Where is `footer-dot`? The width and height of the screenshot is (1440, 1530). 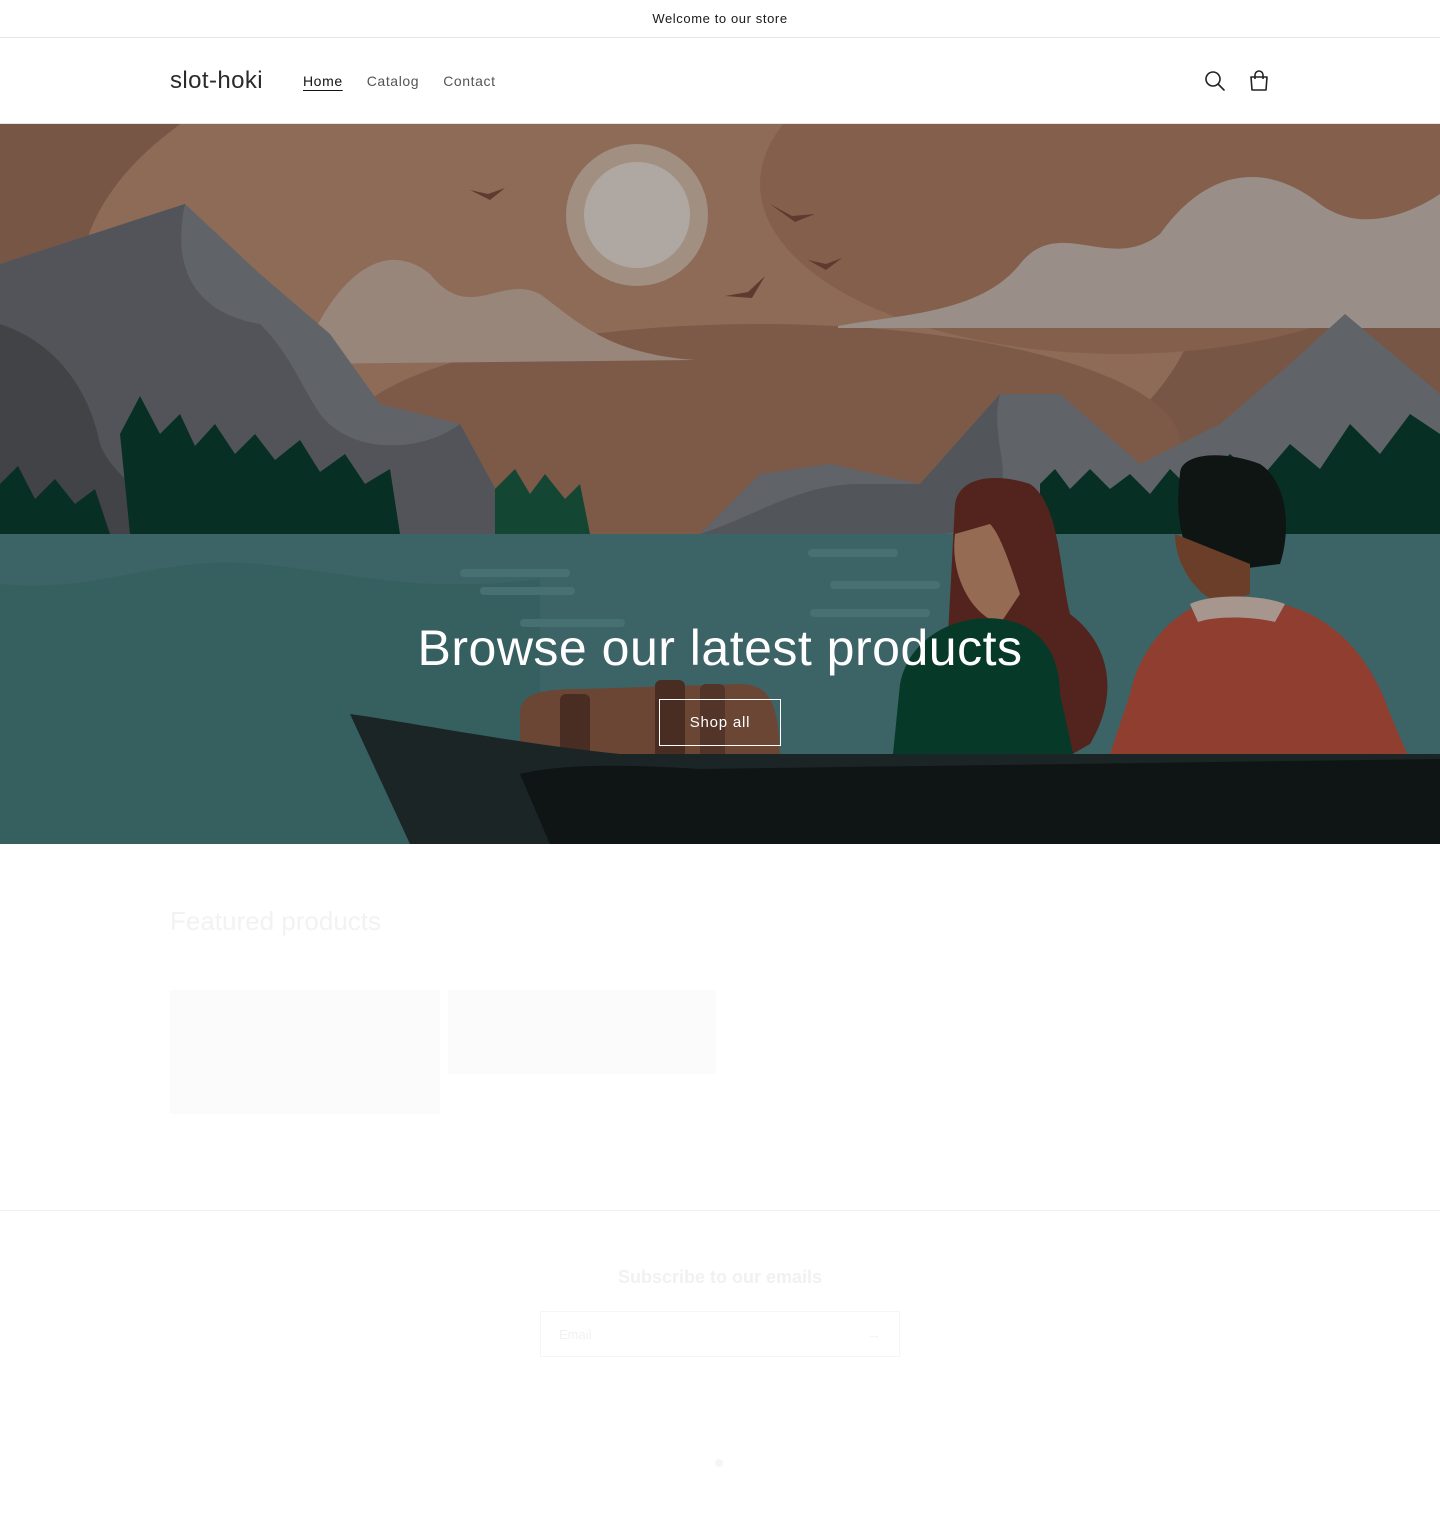
footer-dot is located at coordinates (719, 1463).